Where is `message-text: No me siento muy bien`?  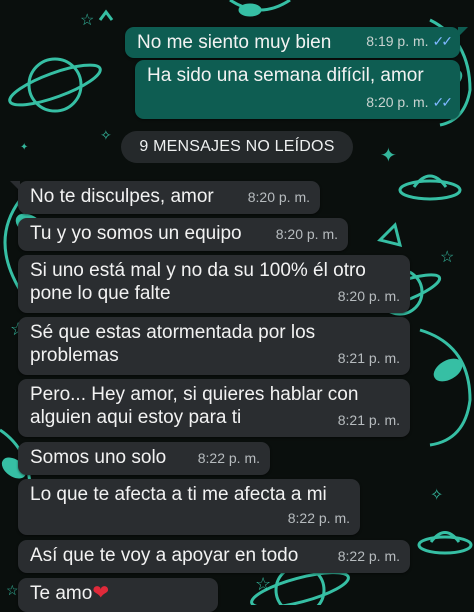 message-text: No me siento muy bien is located at coordinates (234, 42).